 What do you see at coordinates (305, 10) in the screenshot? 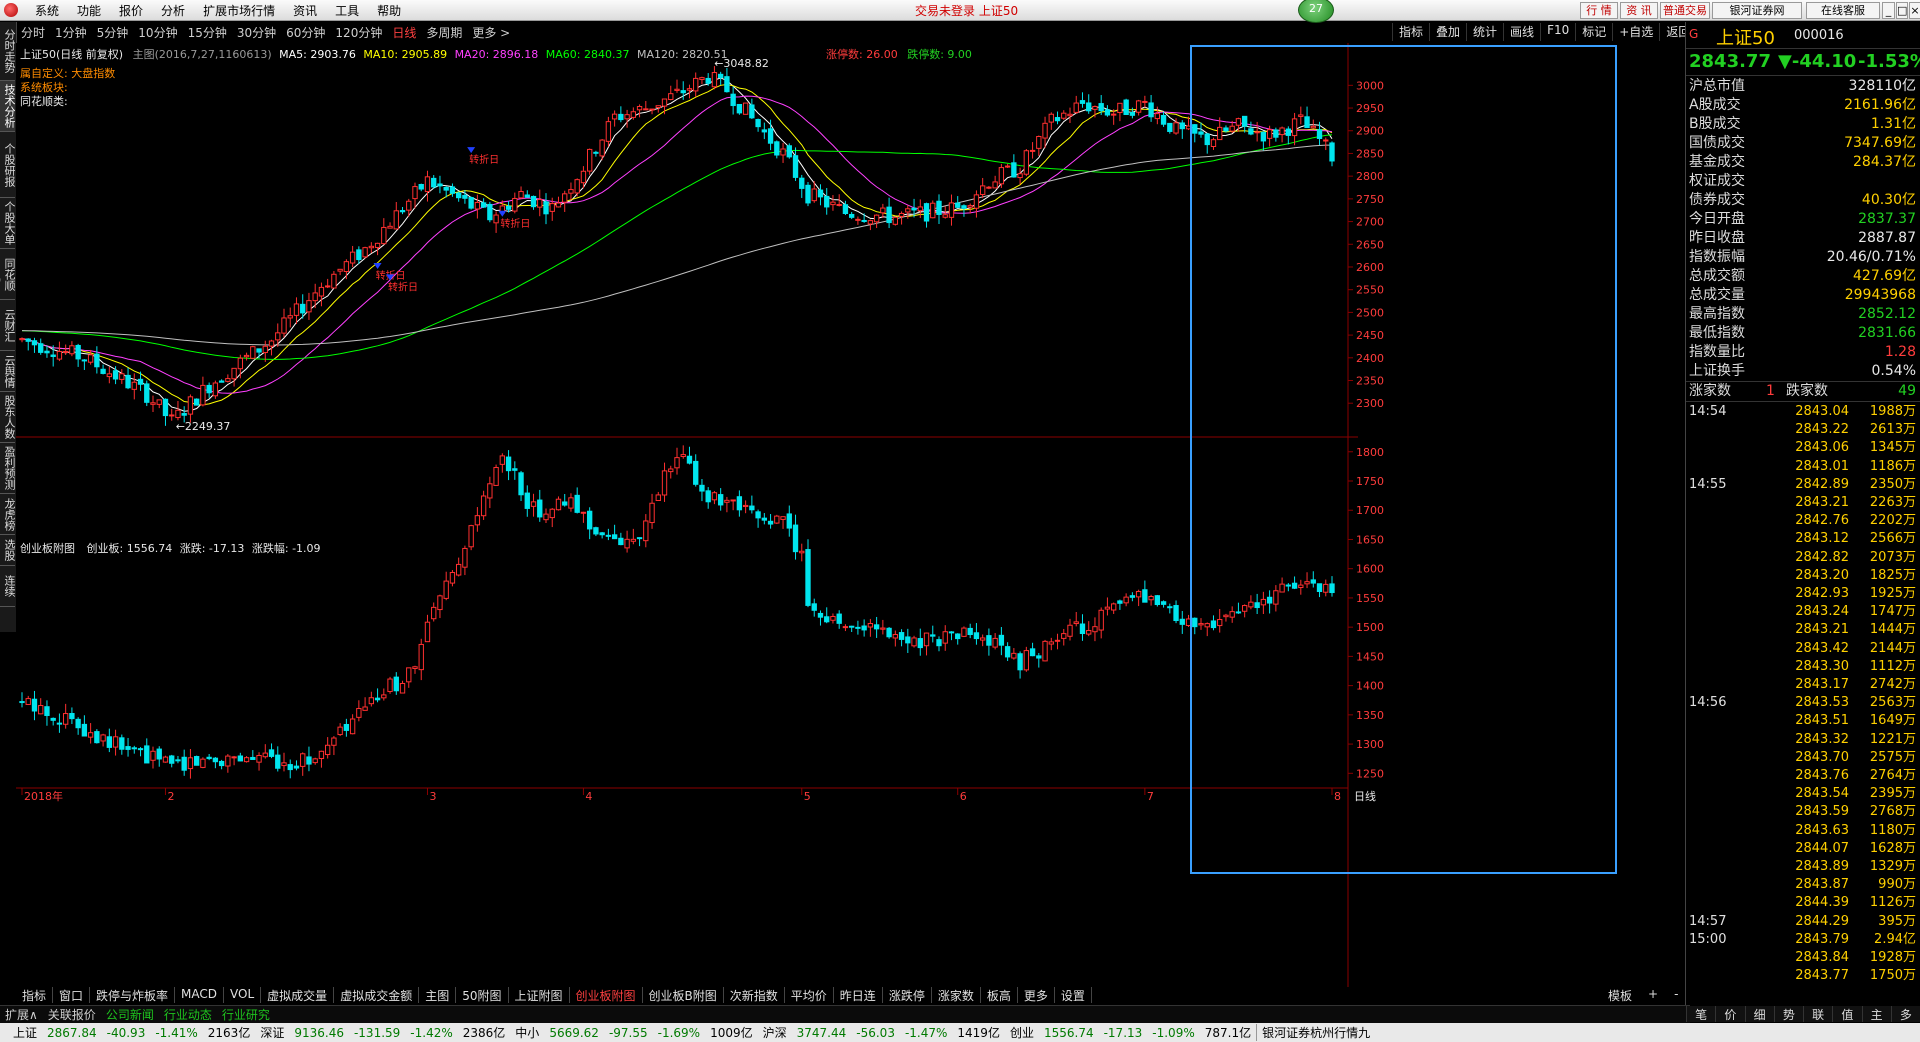
I see `menu-item-news: 资讯` at bounding box center [305, 10].